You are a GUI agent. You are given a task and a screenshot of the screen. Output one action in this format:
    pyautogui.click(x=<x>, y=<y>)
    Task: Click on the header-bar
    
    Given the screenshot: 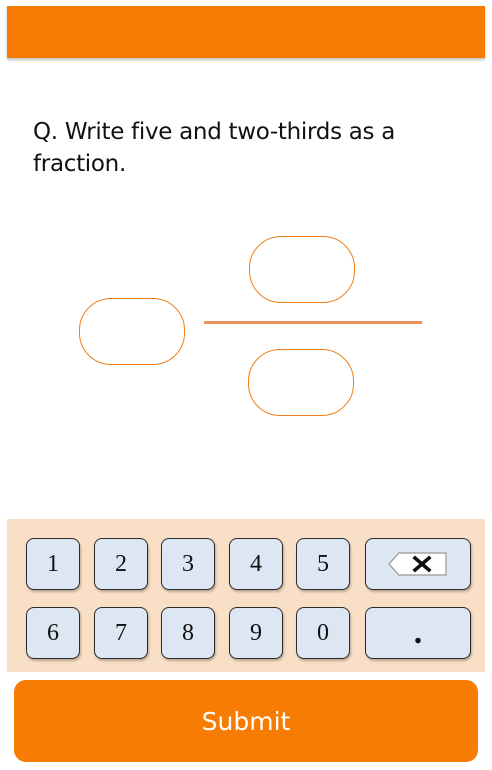 What is the action you would take?
    pyautogui.click(x=246, y=32)
    